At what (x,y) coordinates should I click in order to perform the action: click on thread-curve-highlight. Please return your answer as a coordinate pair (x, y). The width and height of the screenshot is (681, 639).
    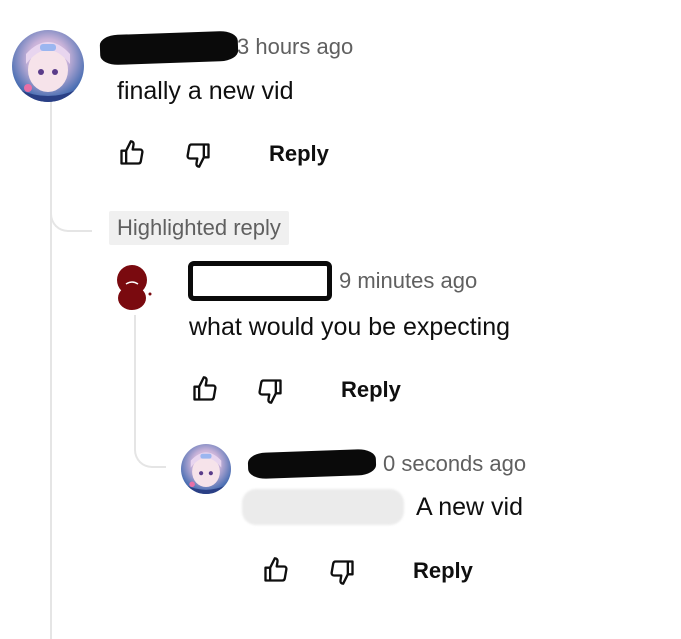
    Looking at the image, I should click on (71, 211).